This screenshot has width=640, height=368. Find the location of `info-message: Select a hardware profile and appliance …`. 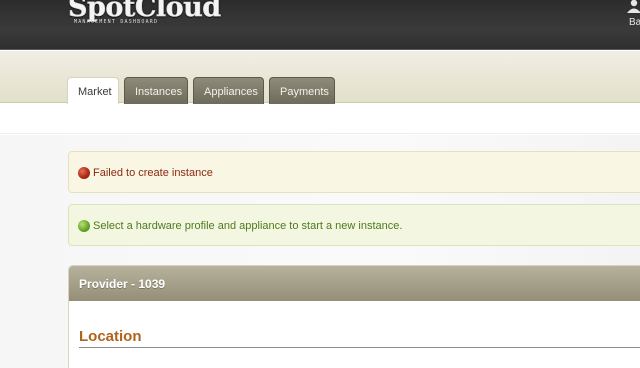

info-message: Select a hardware profile and appliance … is located at coordinates (354, 225).